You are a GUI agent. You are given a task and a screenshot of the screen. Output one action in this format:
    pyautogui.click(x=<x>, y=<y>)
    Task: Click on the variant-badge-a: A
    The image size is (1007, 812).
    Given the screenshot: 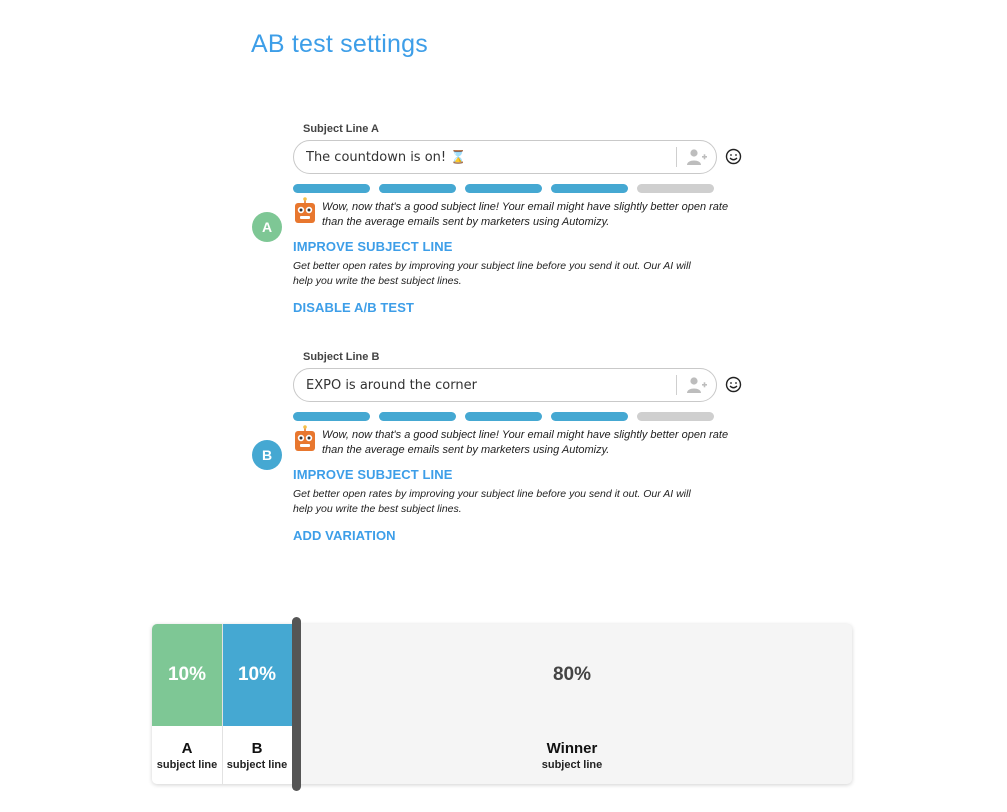 What is the action you would take?
    pyautogui.click(x=267, y=227)
    